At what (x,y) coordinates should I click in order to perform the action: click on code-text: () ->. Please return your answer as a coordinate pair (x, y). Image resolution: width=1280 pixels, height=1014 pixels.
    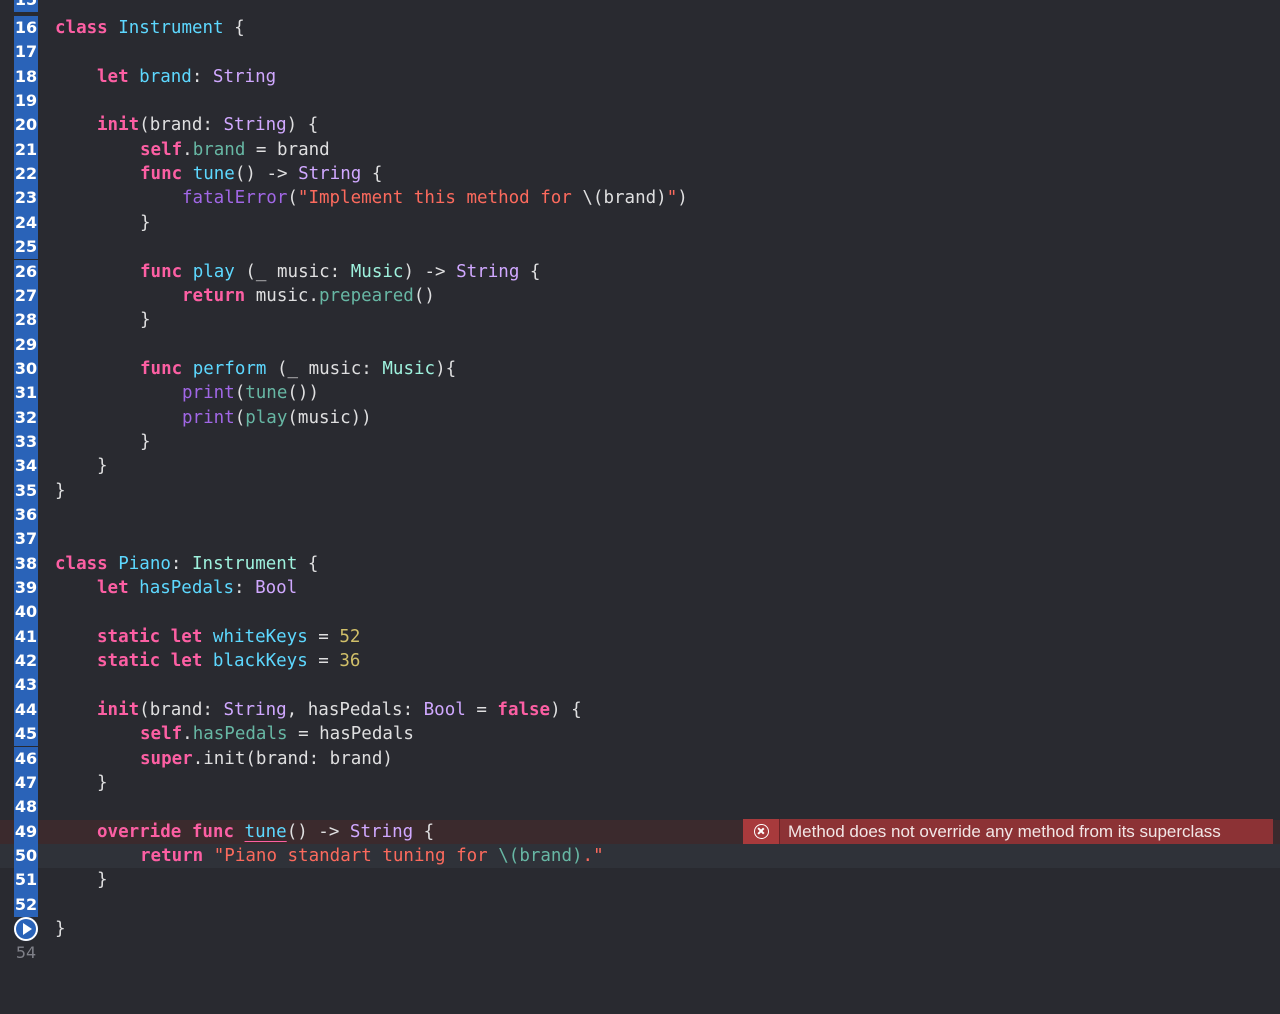
    Looking at the image, I should click on (266, 174).